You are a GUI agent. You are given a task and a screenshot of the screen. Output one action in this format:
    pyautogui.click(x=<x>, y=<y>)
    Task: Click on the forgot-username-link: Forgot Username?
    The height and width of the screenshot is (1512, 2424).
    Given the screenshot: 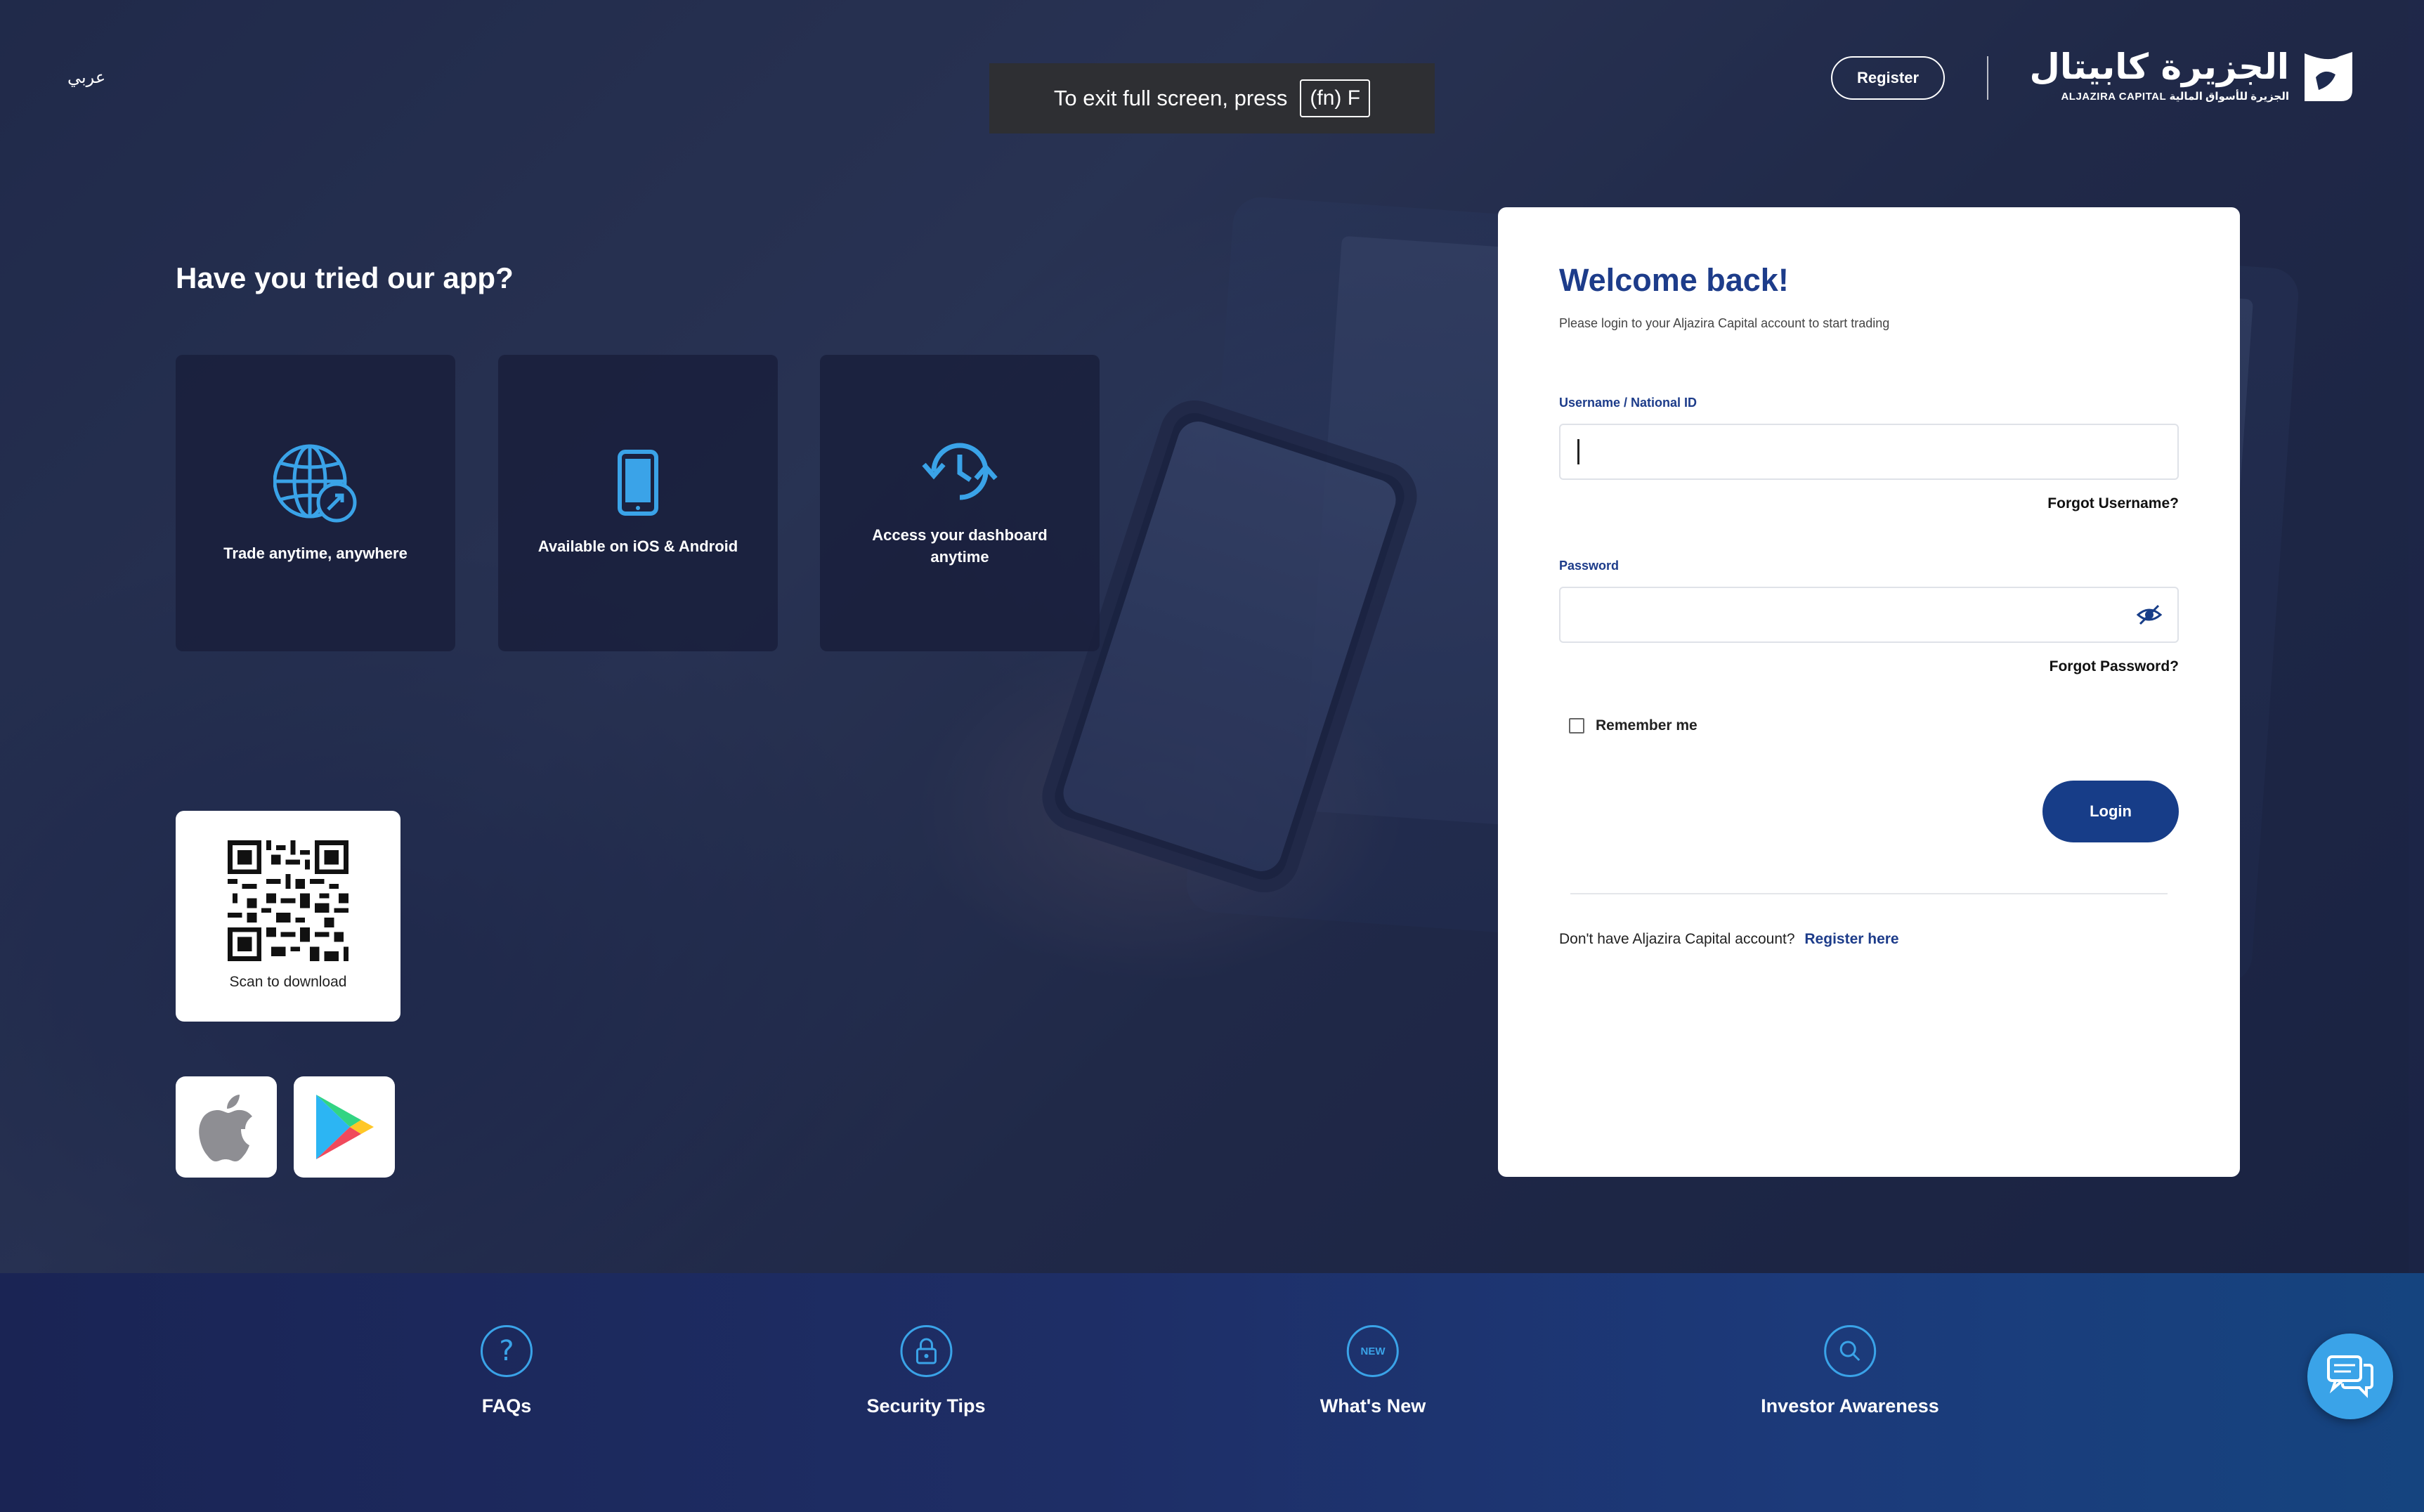 What is the action you would take?
    pyautogui.click(x=2113, y=503)
    